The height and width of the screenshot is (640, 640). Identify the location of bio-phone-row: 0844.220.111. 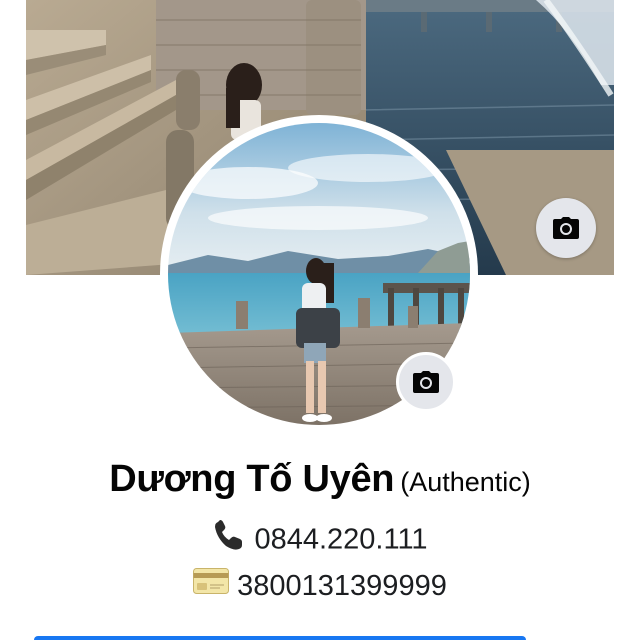
(320, 541).